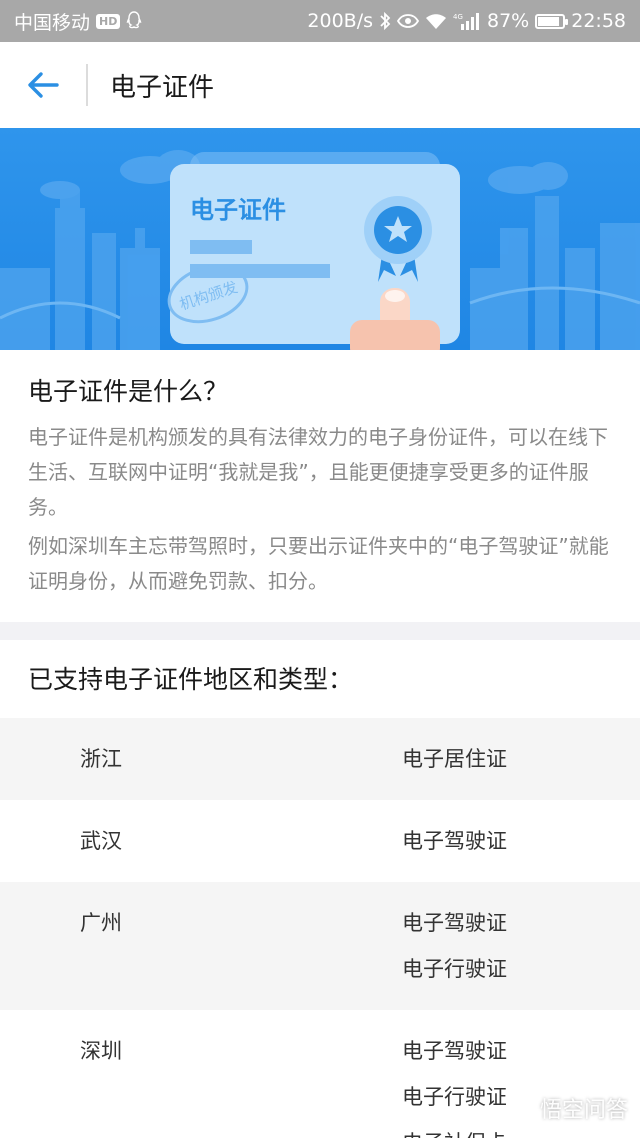 The width and height of the screenshot is (640, 1138). What do you see at coordinates (160, 946) in the screenshot?
I see `region-name-cell: 广州` at bounding box center [160, 946].